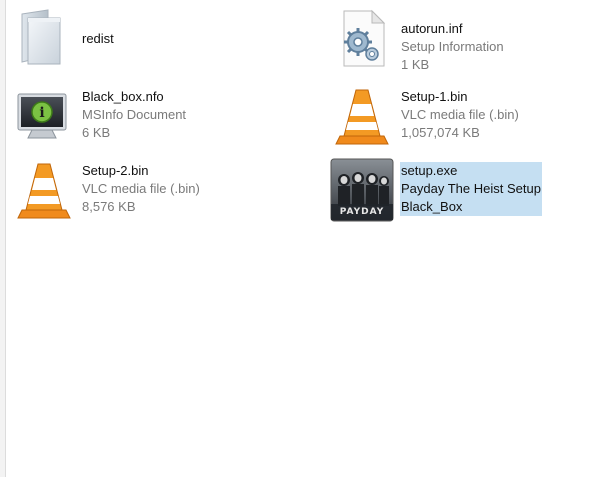 The width and height of the screenshot is (600, 477). I want to click on file-tile-redist: redist, so click(139, 40).